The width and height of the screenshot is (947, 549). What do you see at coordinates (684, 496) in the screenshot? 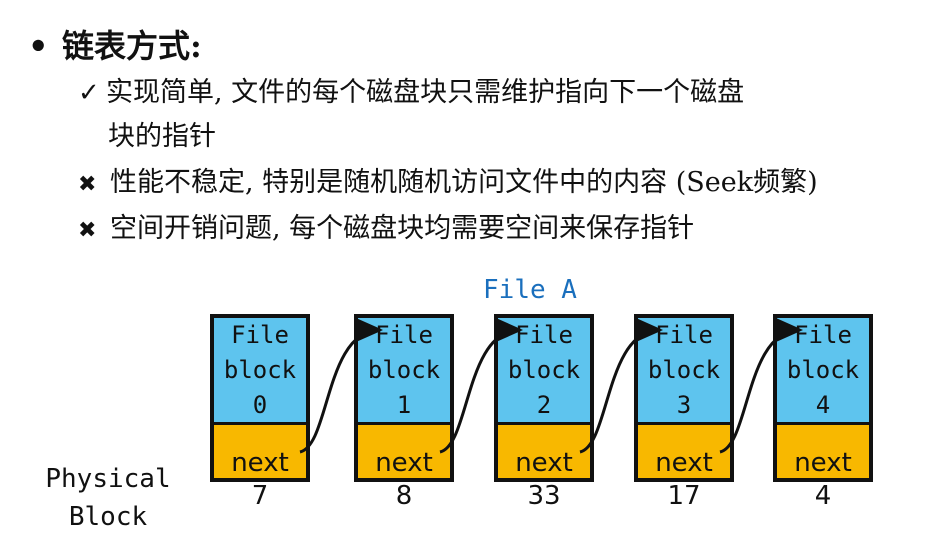
I see `physical-block-number: 17` at bounding box center [684, 496].